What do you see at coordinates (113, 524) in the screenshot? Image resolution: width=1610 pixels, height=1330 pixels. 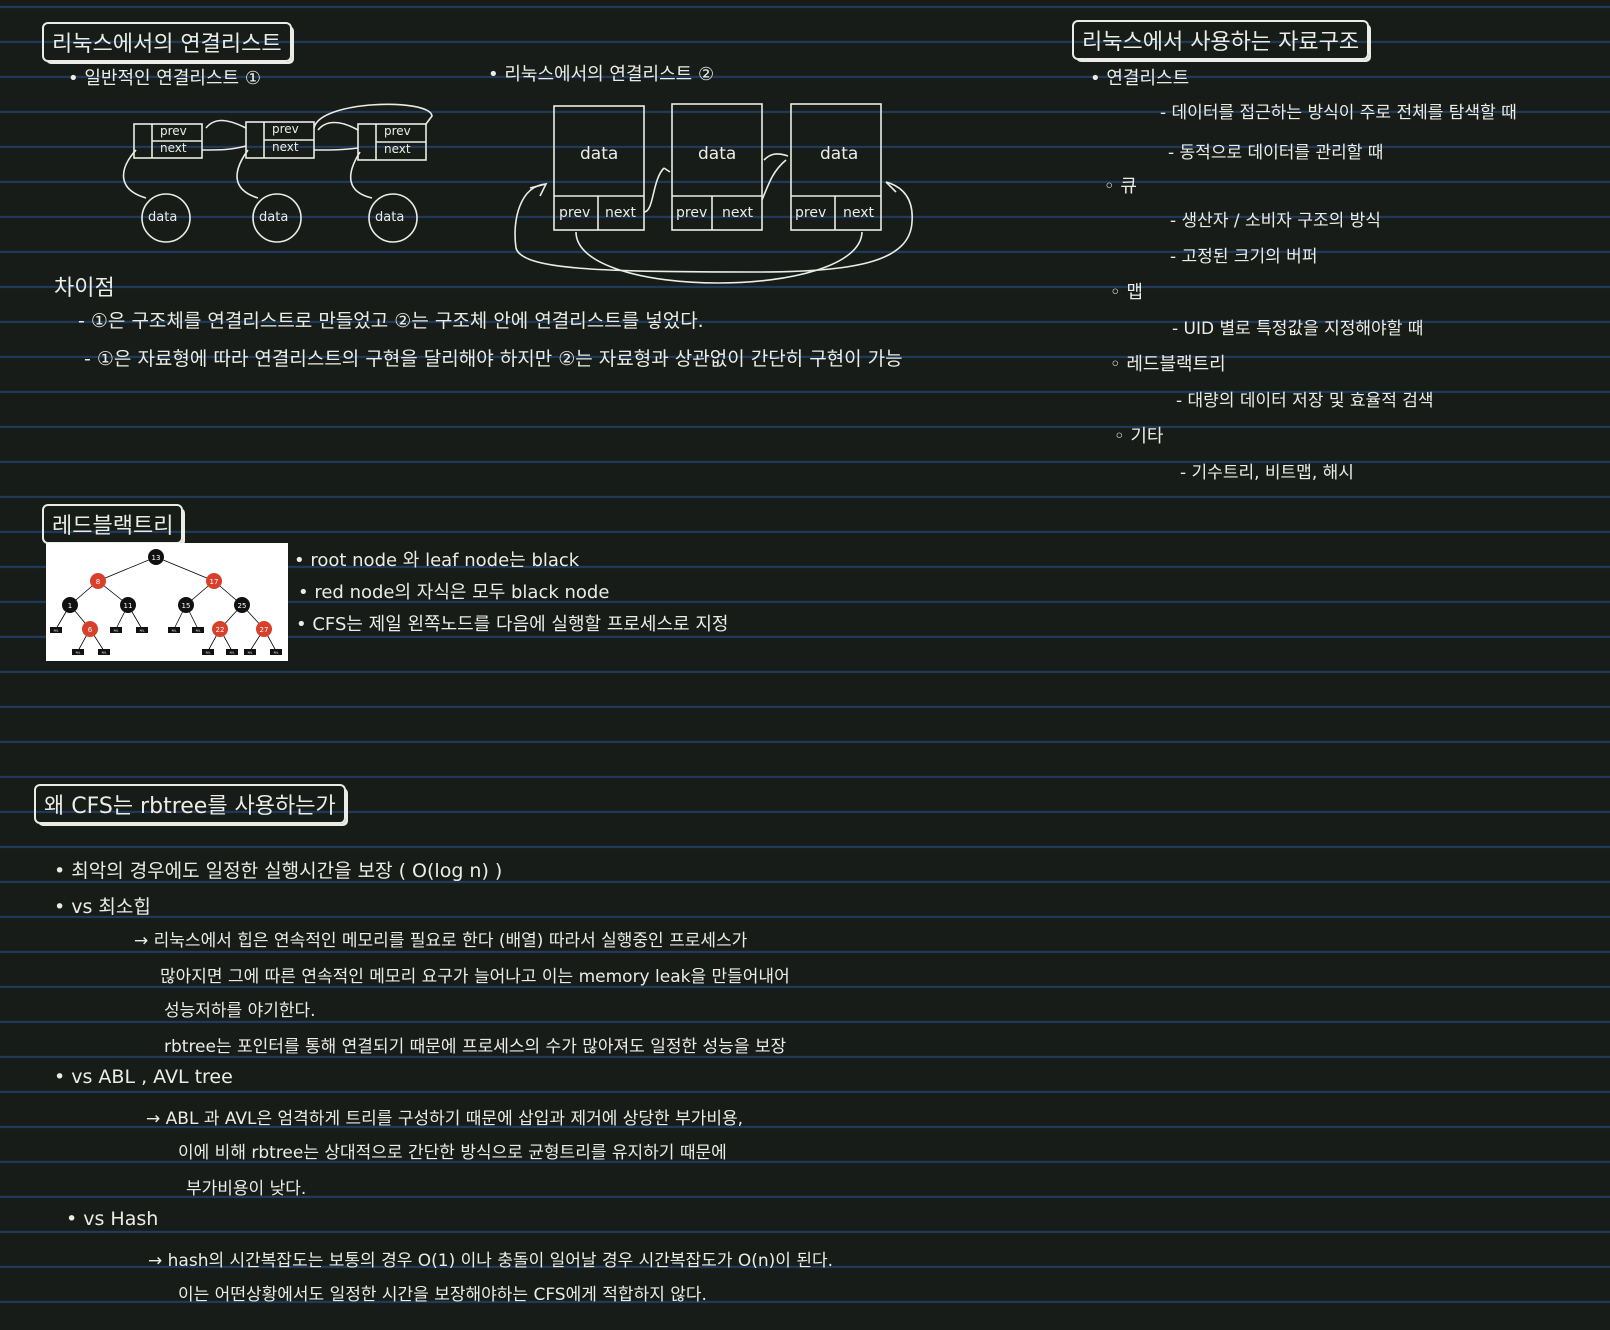 I see `rbtree-title: 레드블랙트리` at bounding box center [113, 524].